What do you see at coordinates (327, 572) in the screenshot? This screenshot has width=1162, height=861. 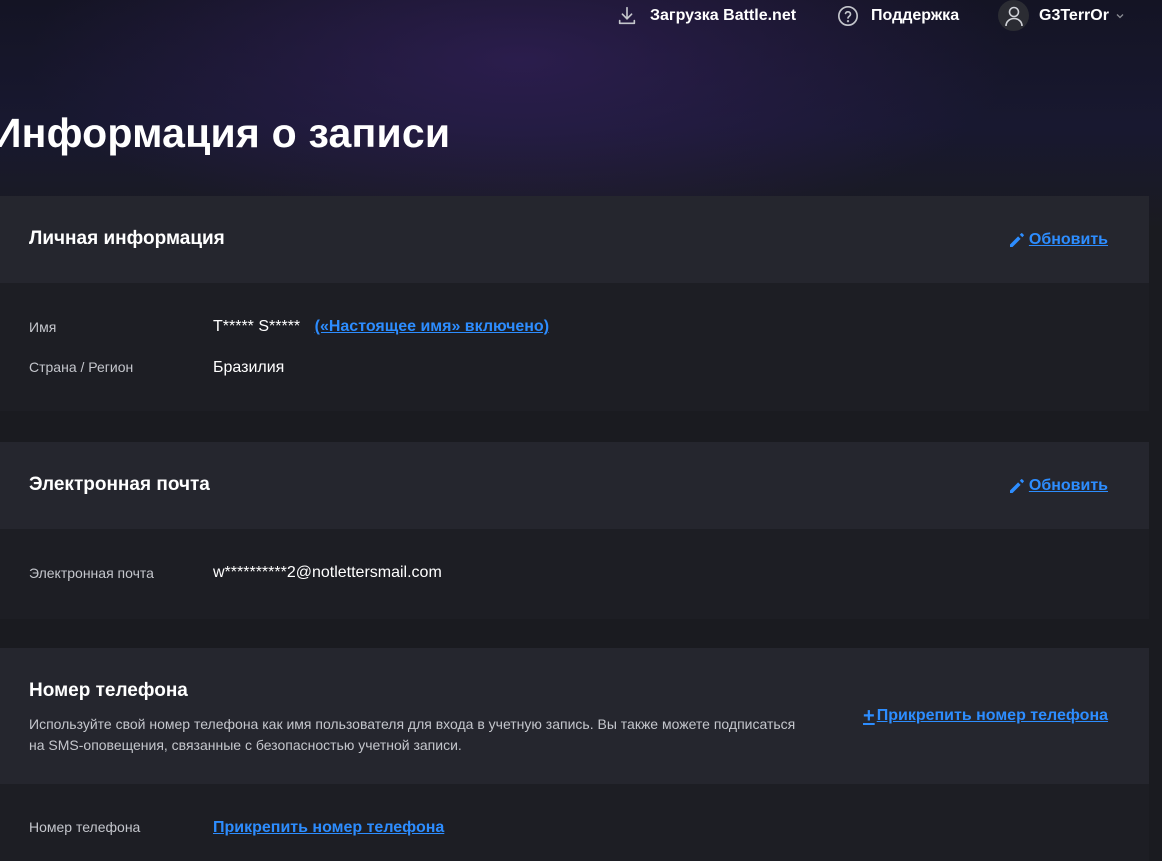 I see `email-value: w**********2@notlettersmail.com` at bounding box center [327, 572].